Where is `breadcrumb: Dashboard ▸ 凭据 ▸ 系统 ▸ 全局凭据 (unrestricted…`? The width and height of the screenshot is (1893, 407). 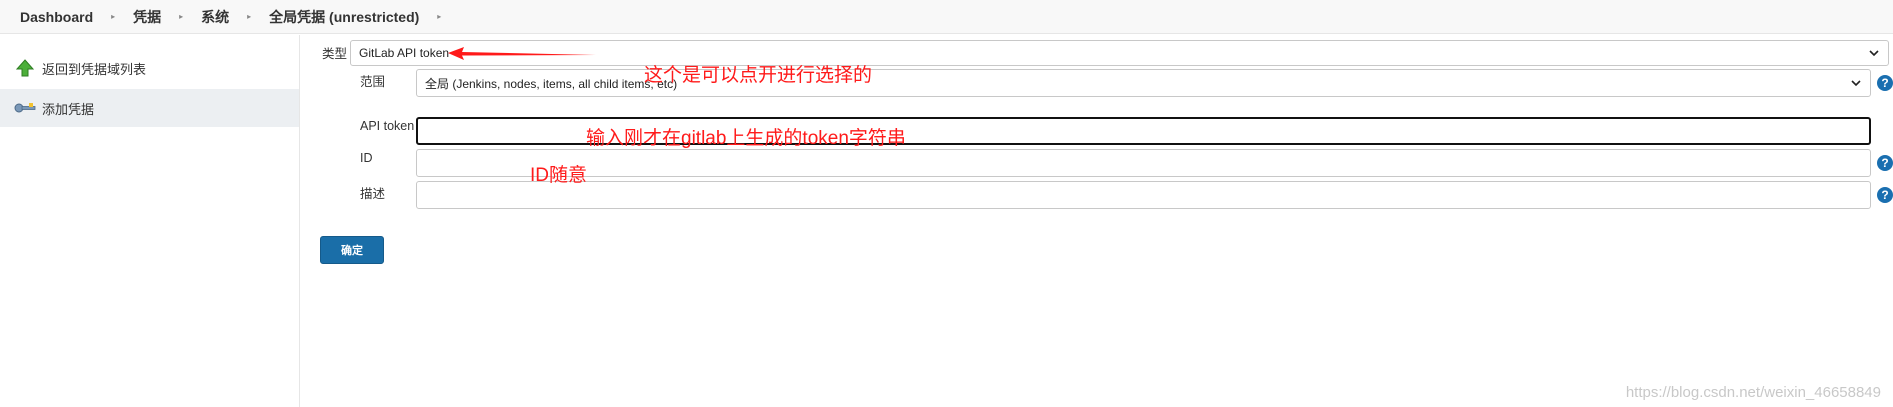 breadcrumb: Dashboard ▸ 凭据 ▸ 系统 ▸ 全局凭据 (unrestricted… is located at coordinates (946, 17).